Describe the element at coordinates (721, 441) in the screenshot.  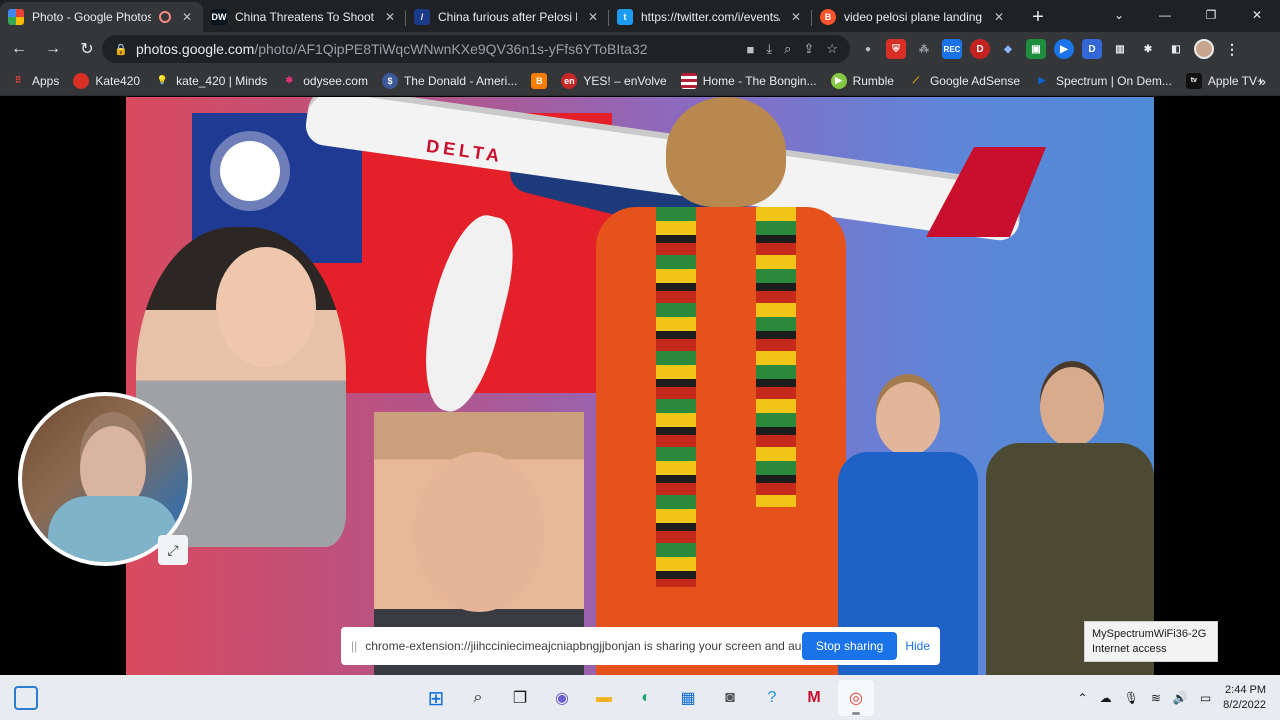
I see `orange-suit` at that location.